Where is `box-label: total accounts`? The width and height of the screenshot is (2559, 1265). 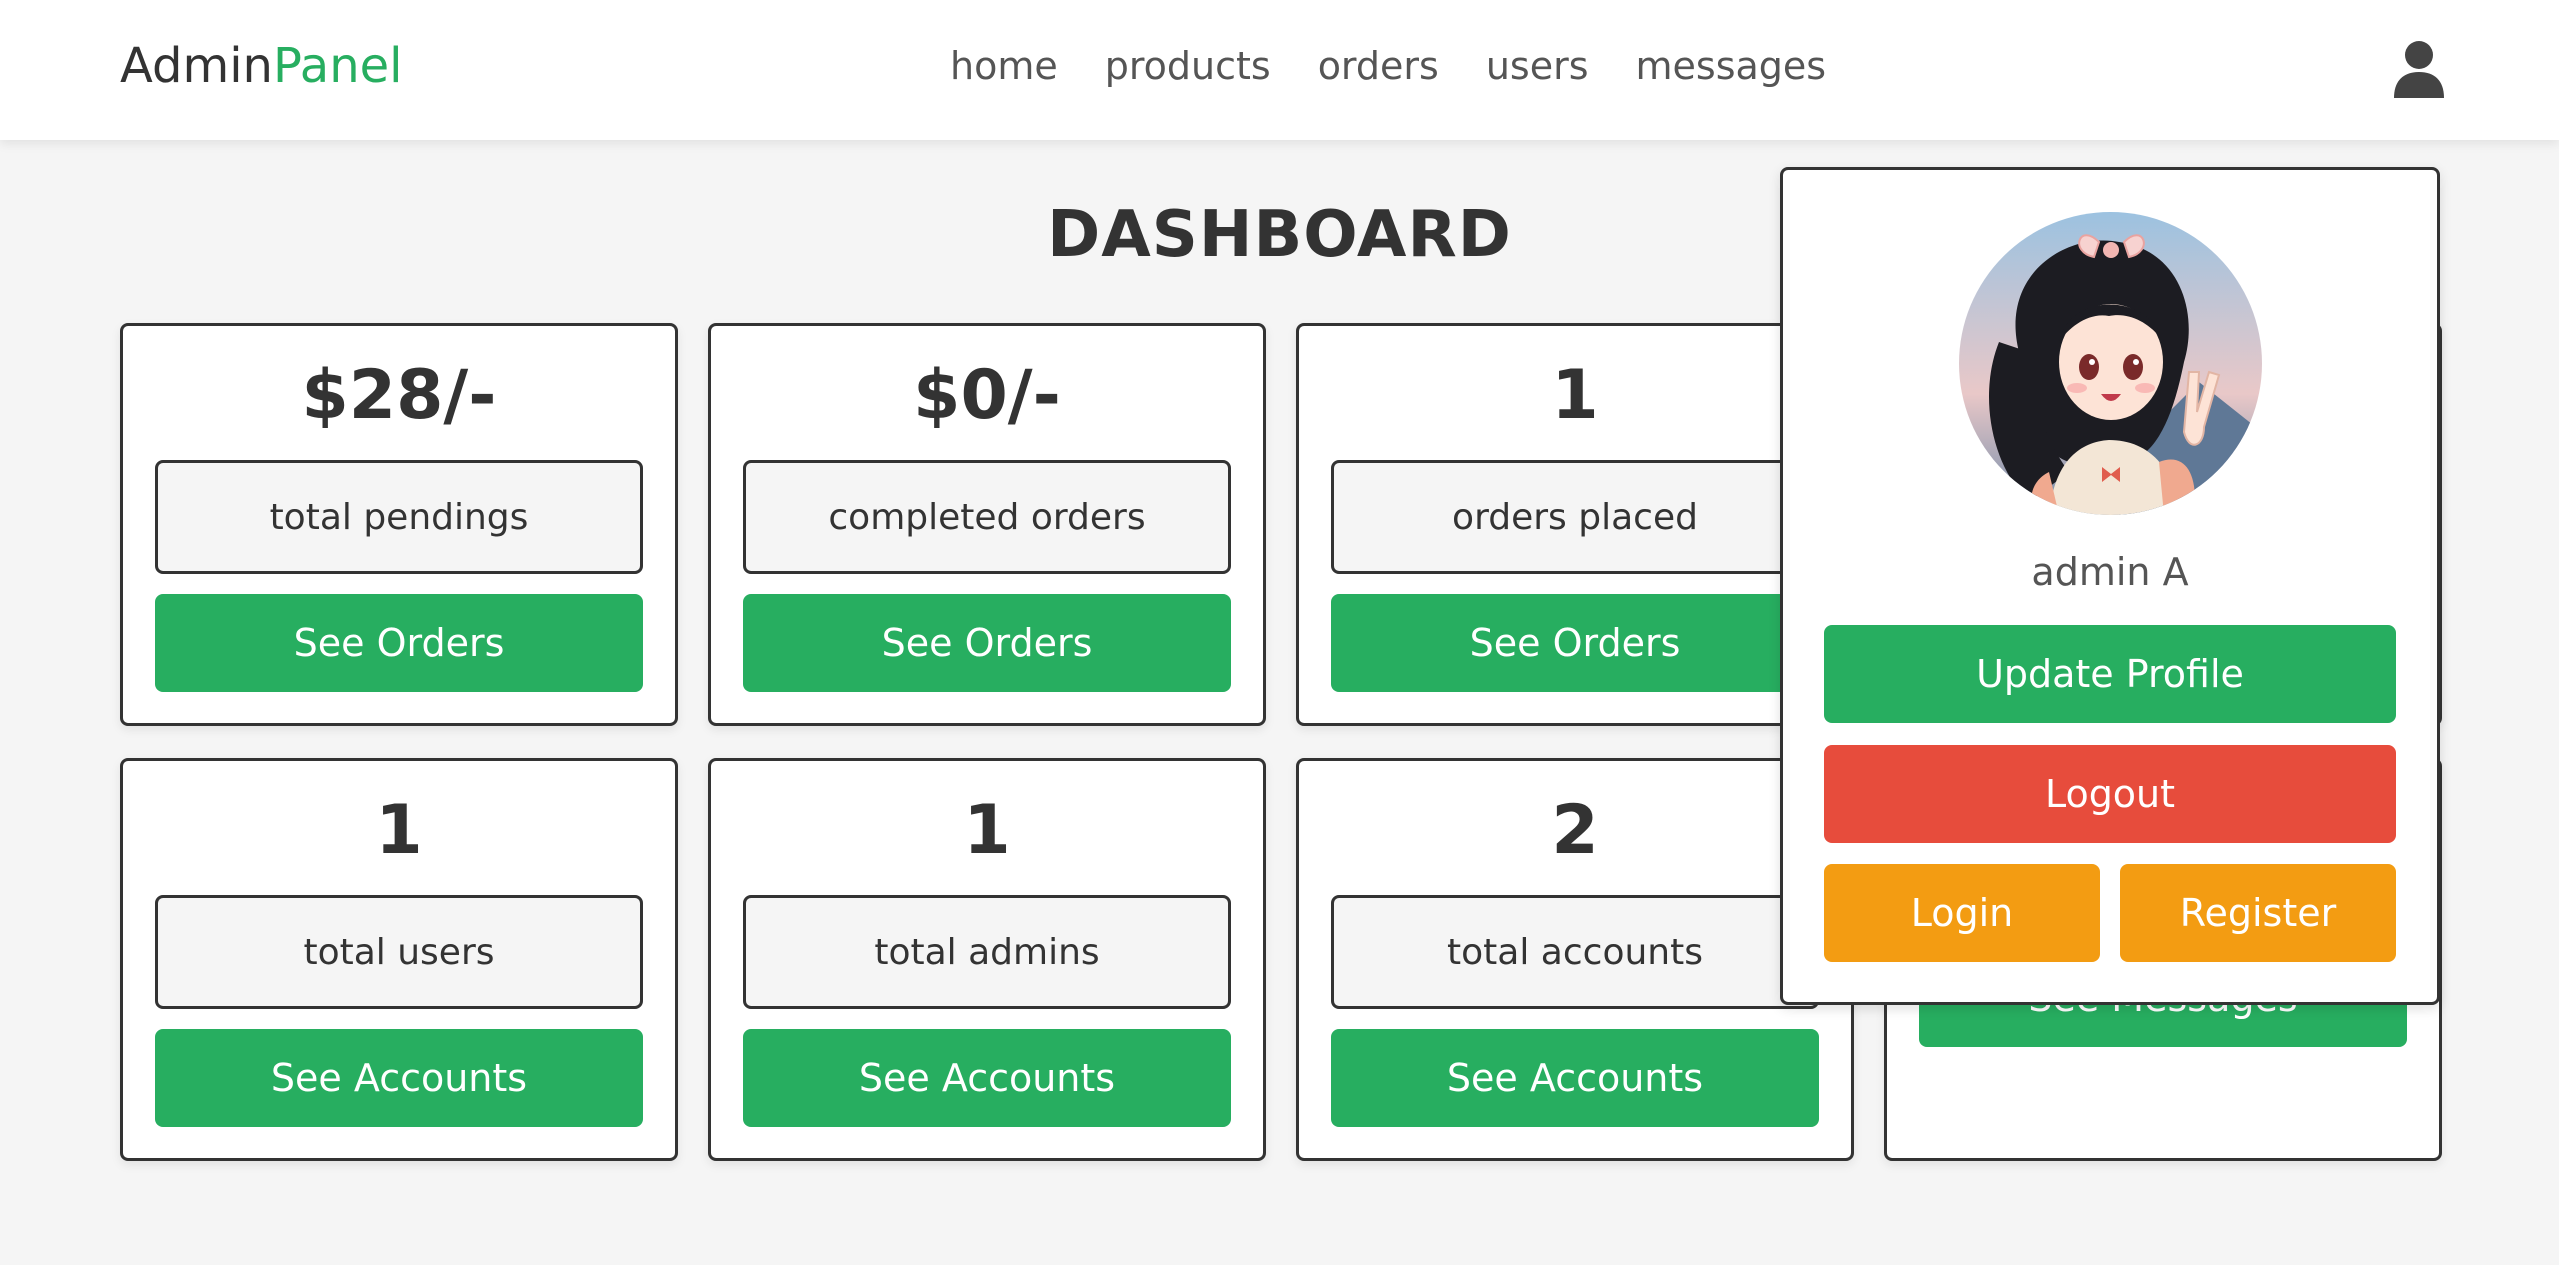 box-label: total accounts is located at coordinates (1575, 952).